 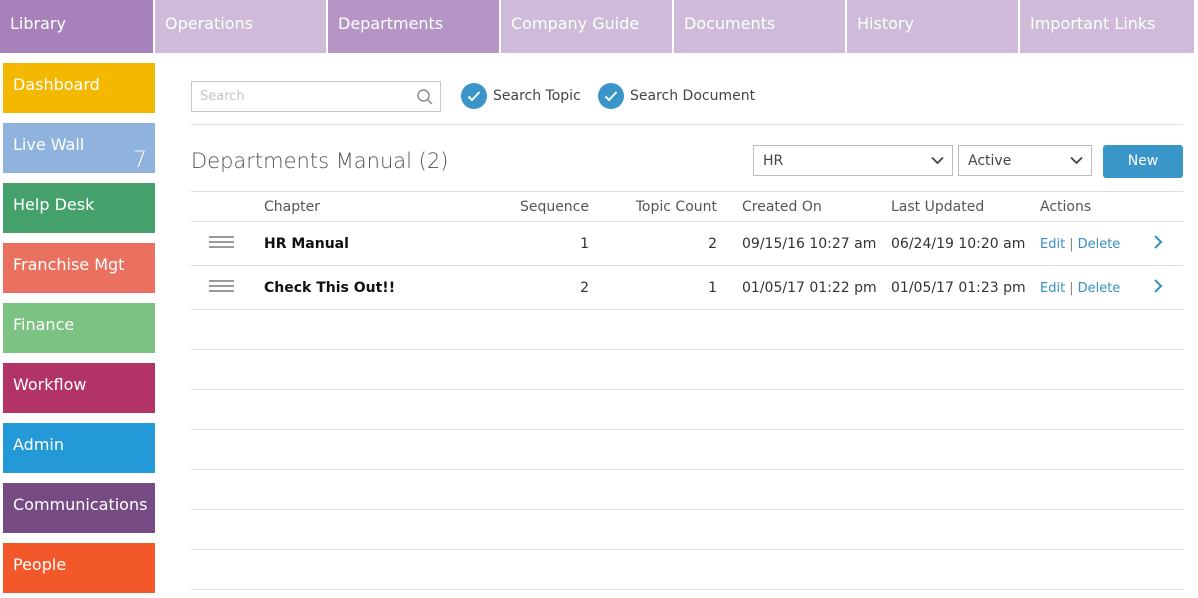 I want to click on search-input, so click(x=299, y=96).